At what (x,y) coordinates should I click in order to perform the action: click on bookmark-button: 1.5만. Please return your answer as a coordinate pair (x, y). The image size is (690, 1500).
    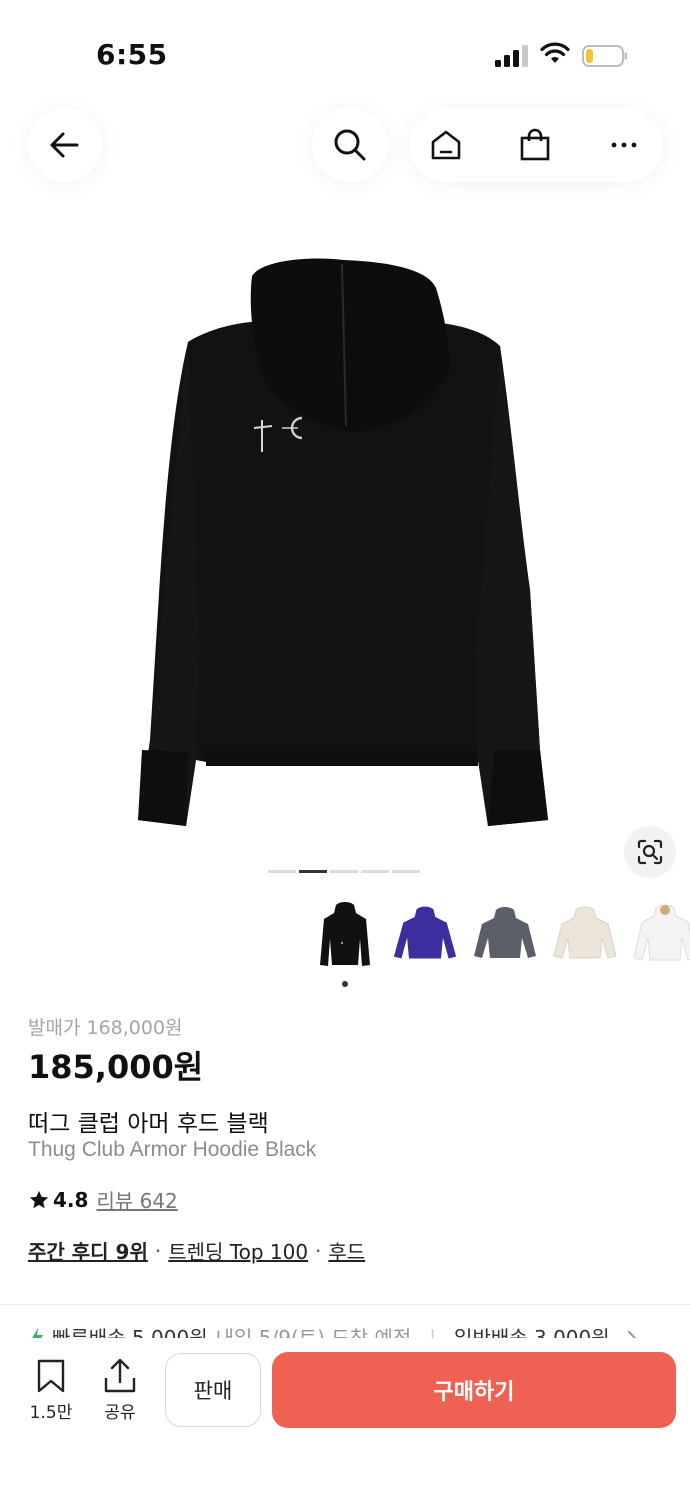
    Looking at the image, I should click on (51, 1394).